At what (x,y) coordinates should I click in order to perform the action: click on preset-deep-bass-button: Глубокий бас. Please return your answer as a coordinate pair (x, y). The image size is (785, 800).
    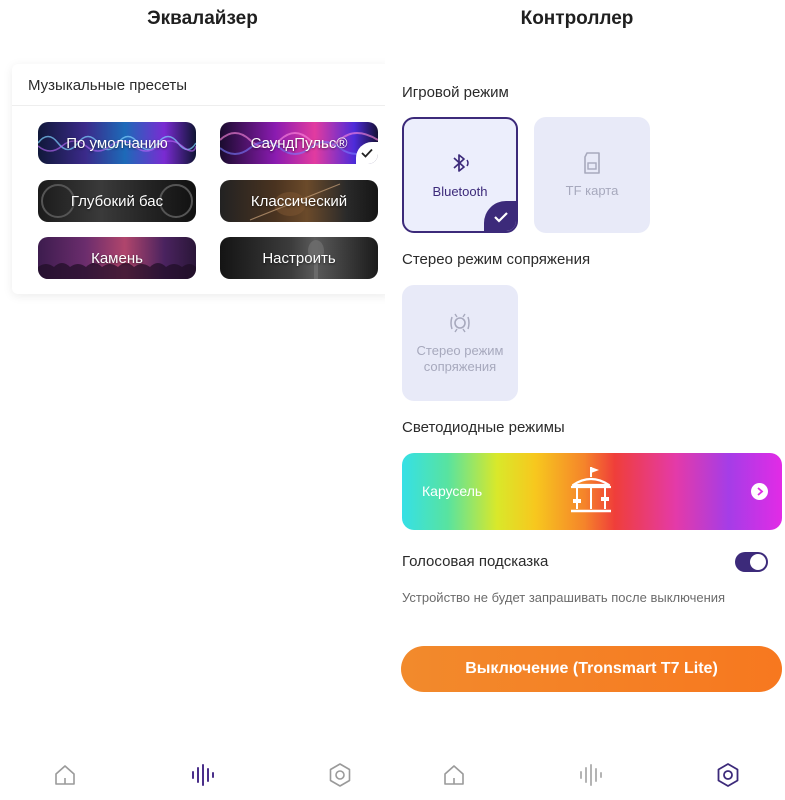
    Looking at the image, I should click on (117, 201).